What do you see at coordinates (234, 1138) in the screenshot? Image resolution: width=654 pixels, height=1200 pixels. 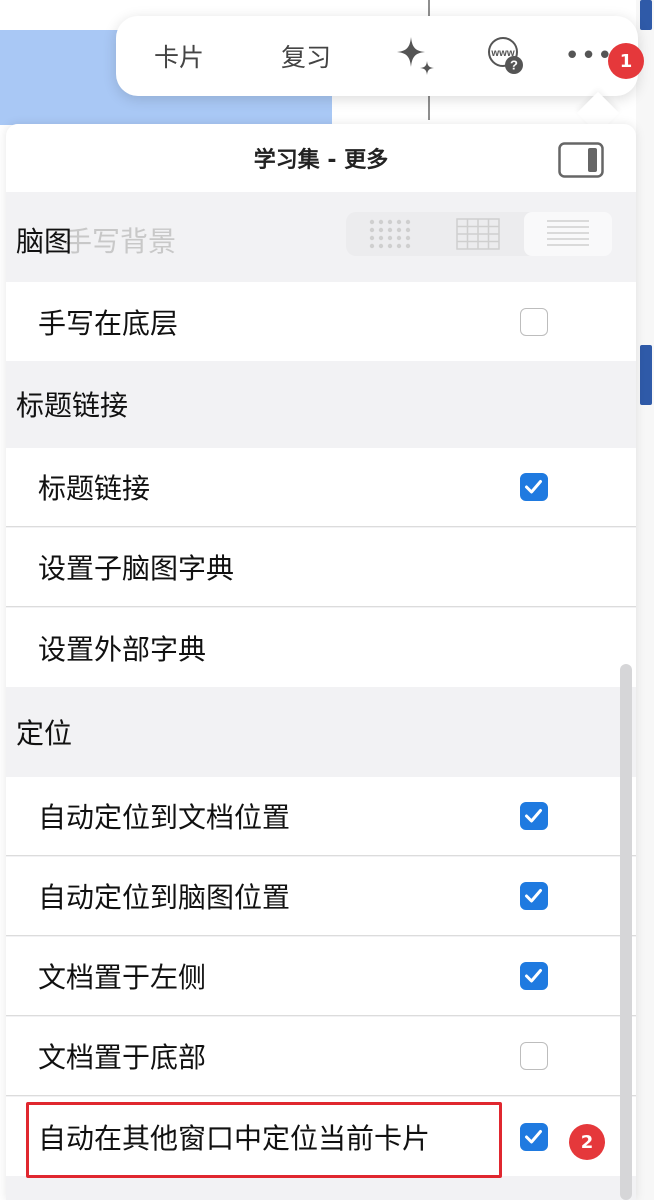 I see `row-label: 自动在其他窗口中定位当前卡片` at bounding box center [234, 1138].